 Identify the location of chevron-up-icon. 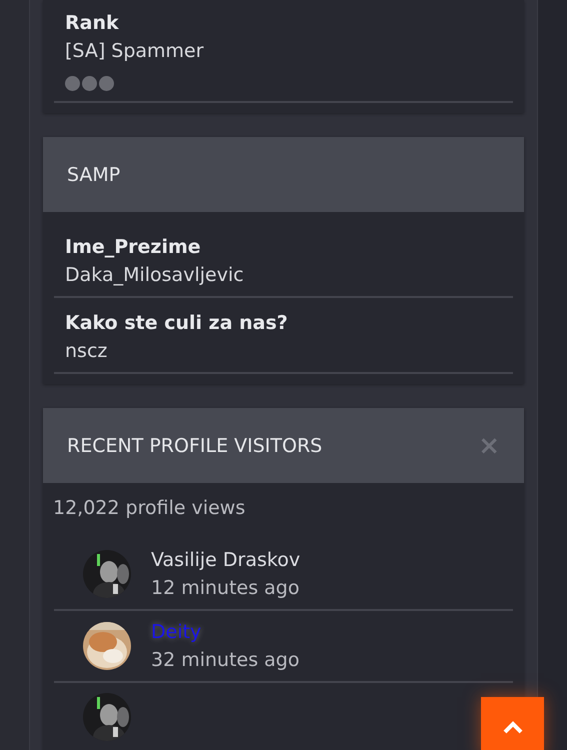
(512, 727).